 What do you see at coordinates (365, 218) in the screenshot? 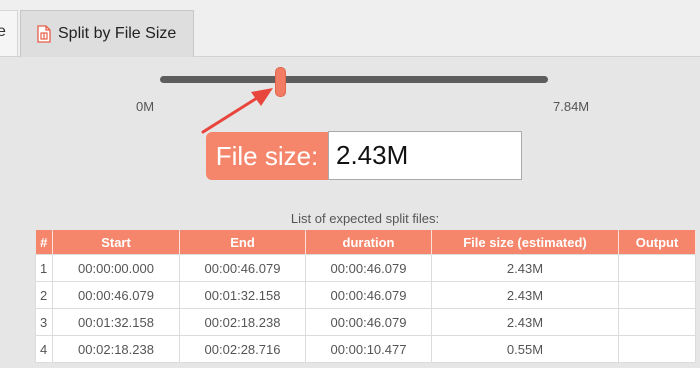
I see `split-list-caption: List of expected split files:` at bounding box center [365, 218].